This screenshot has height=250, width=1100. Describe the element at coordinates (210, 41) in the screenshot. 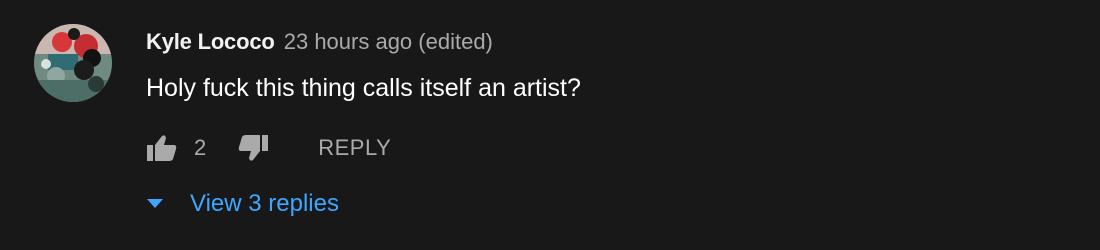

I see `author-name: Kyle Lococo` at that location.